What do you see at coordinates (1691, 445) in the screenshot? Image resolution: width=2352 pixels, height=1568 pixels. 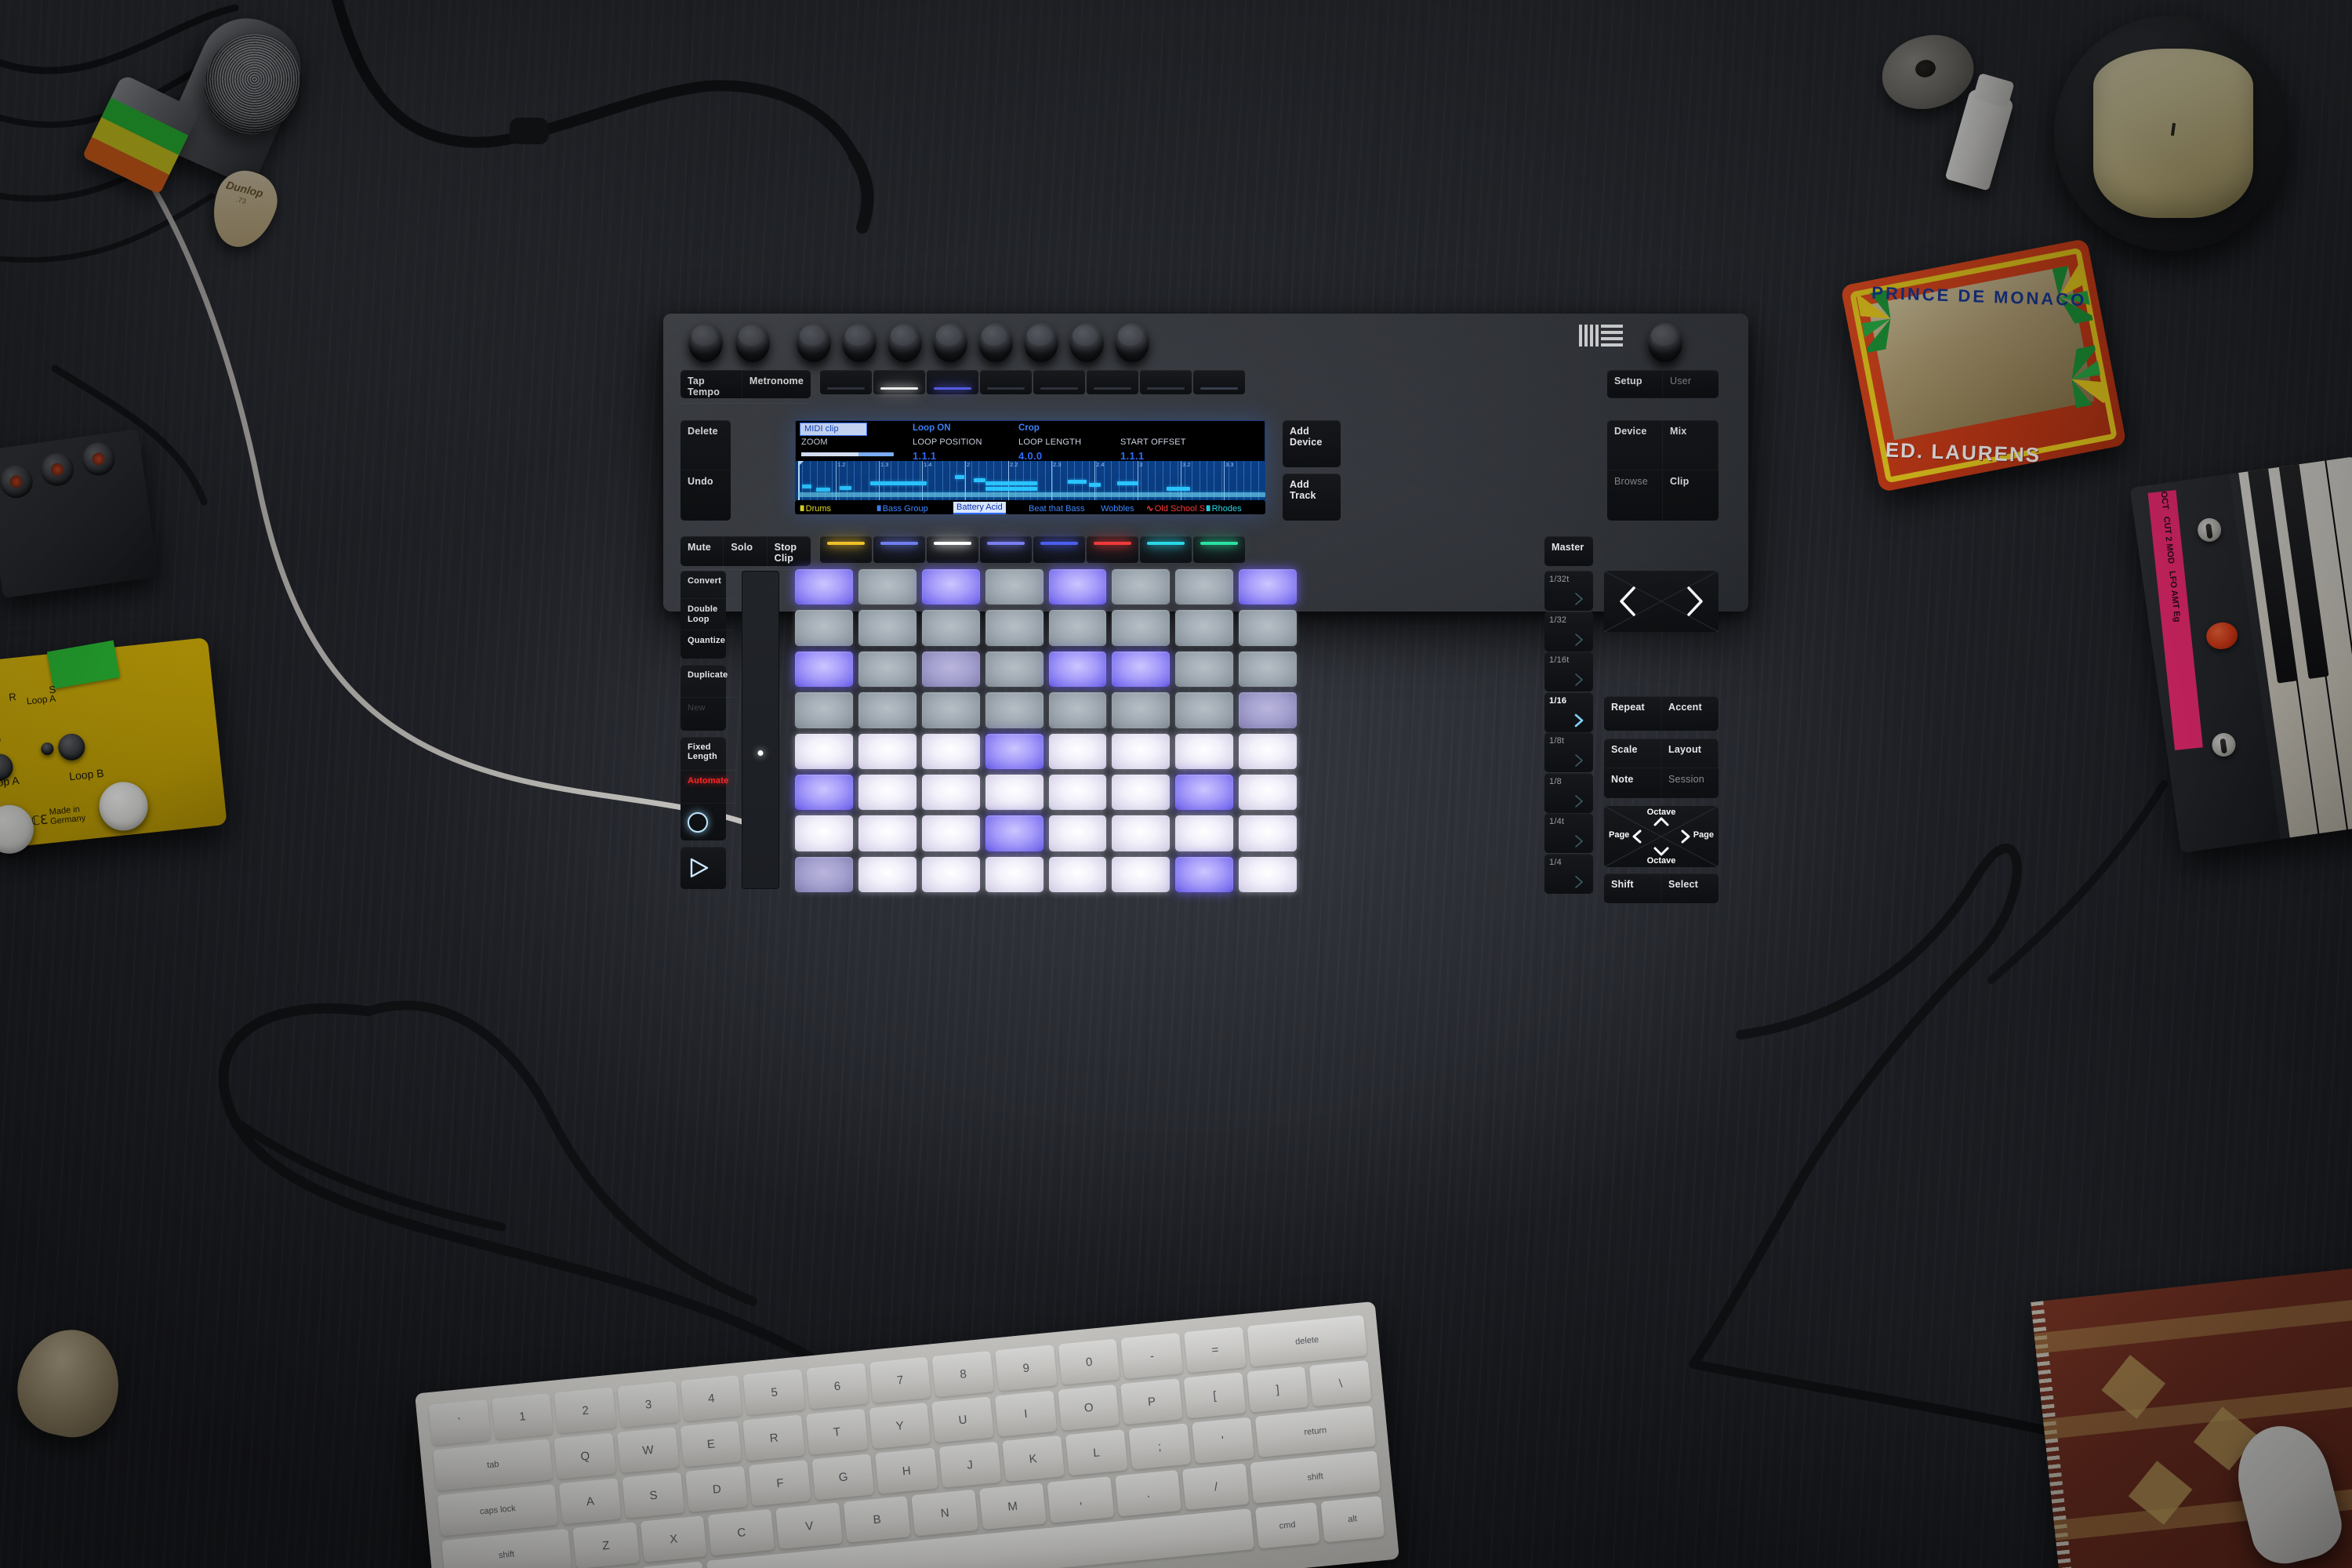 I see `mix-button: Mix` at bounding box center [1691, 445].